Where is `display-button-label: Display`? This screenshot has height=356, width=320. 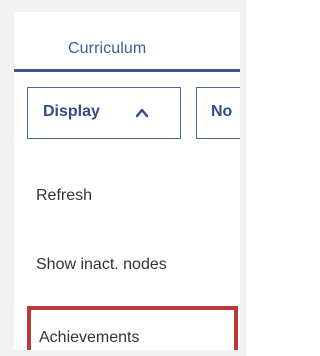
display-button-label: Display is located at coordinates (71, 111).